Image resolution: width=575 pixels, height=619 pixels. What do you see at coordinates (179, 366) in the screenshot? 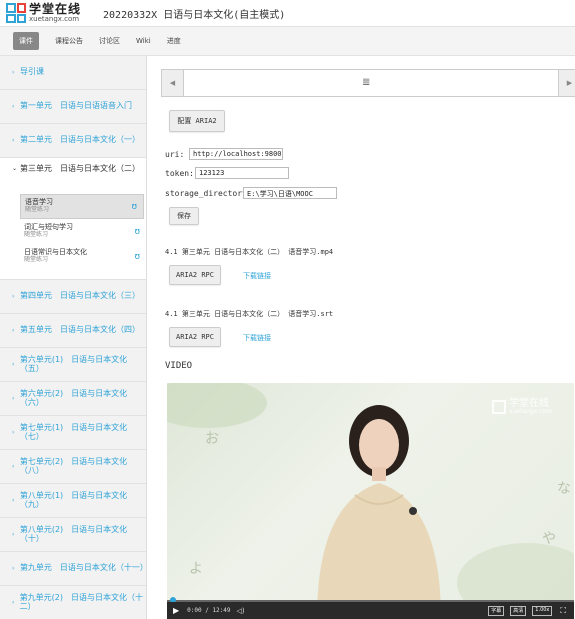
I see `video-heading: VIDEO` at bounding box center [179, 366].